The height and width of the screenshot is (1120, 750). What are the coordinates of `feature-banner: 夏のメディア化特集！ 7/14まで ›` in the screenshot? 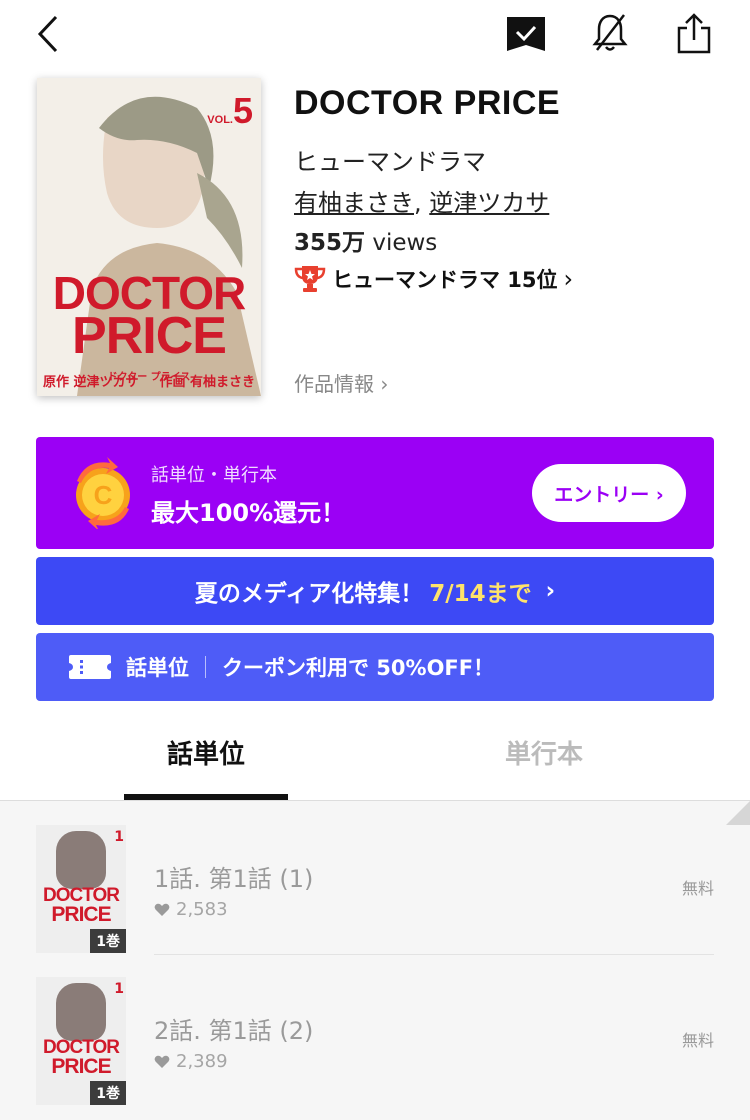 It's located at (375, 591).